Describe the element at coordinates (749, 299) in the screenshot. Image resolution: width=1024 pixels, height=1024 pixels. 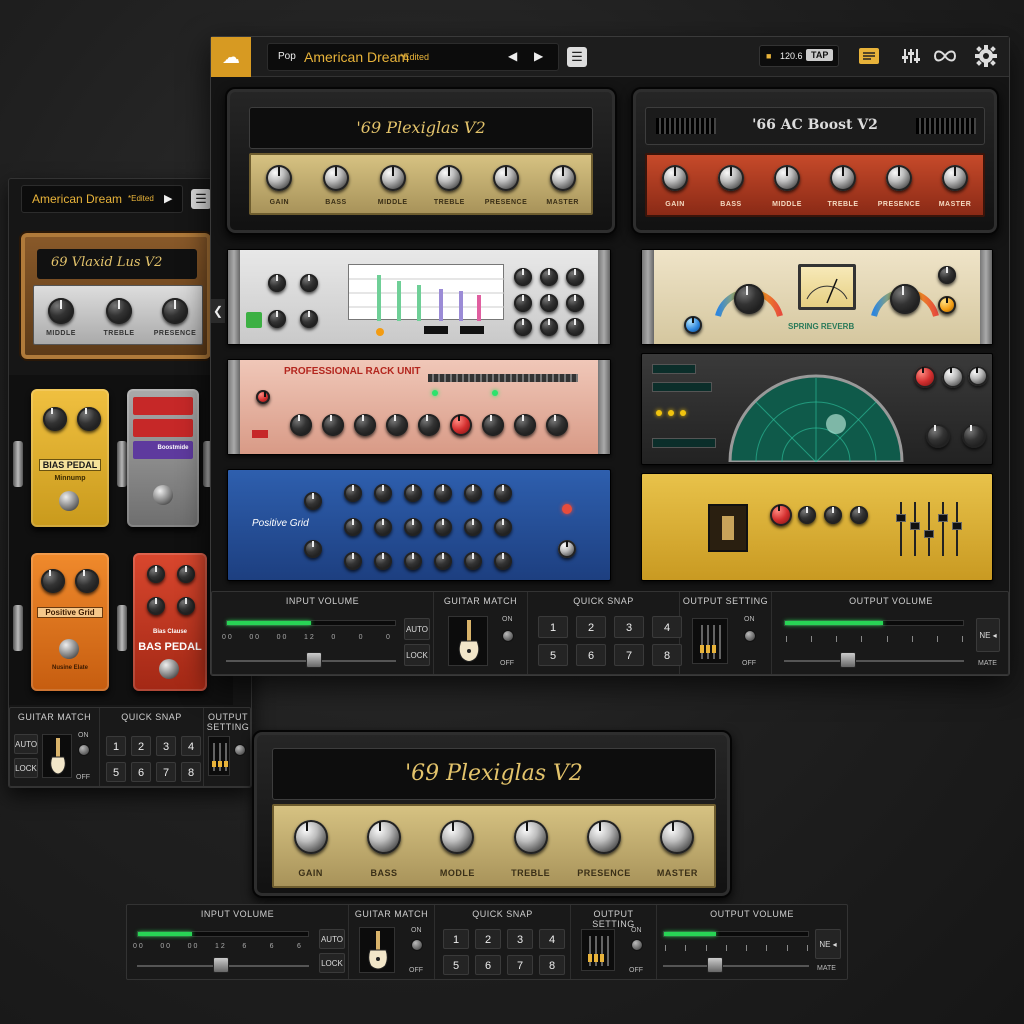
I see `reverb-knob-left` at that location.